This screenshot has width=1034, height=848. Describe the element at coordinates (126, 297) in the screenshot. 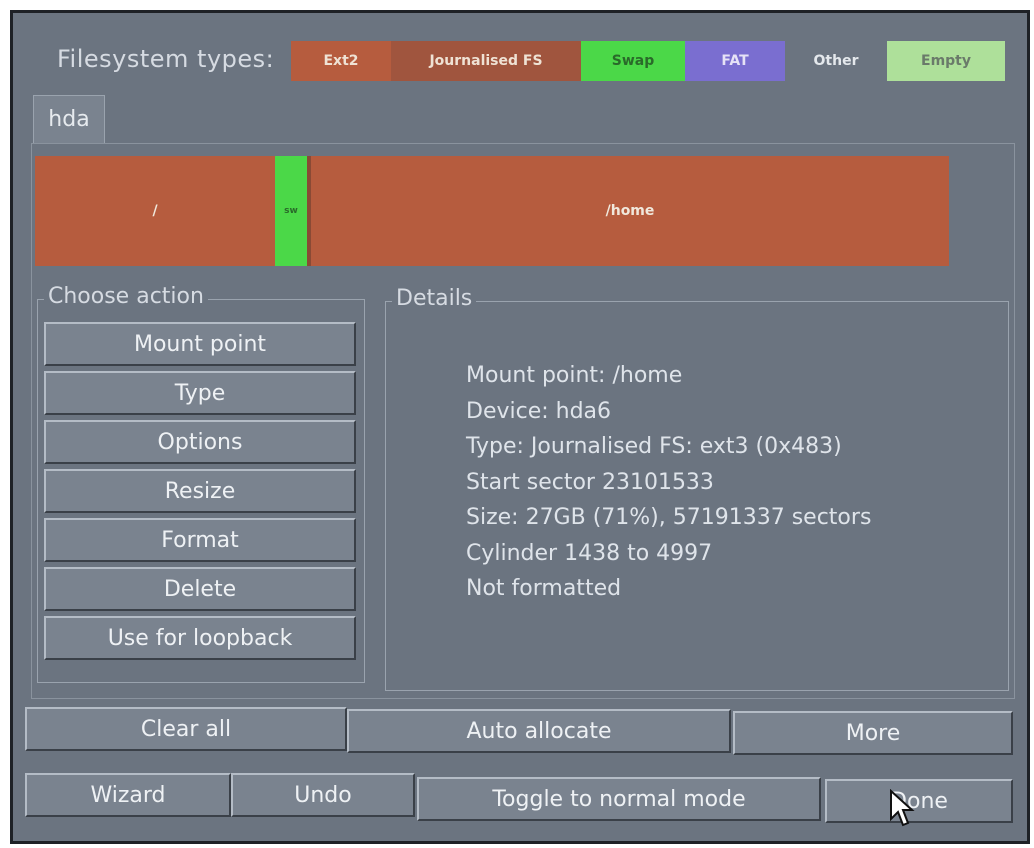

I see `choose-action-title: Choose action` at that location.